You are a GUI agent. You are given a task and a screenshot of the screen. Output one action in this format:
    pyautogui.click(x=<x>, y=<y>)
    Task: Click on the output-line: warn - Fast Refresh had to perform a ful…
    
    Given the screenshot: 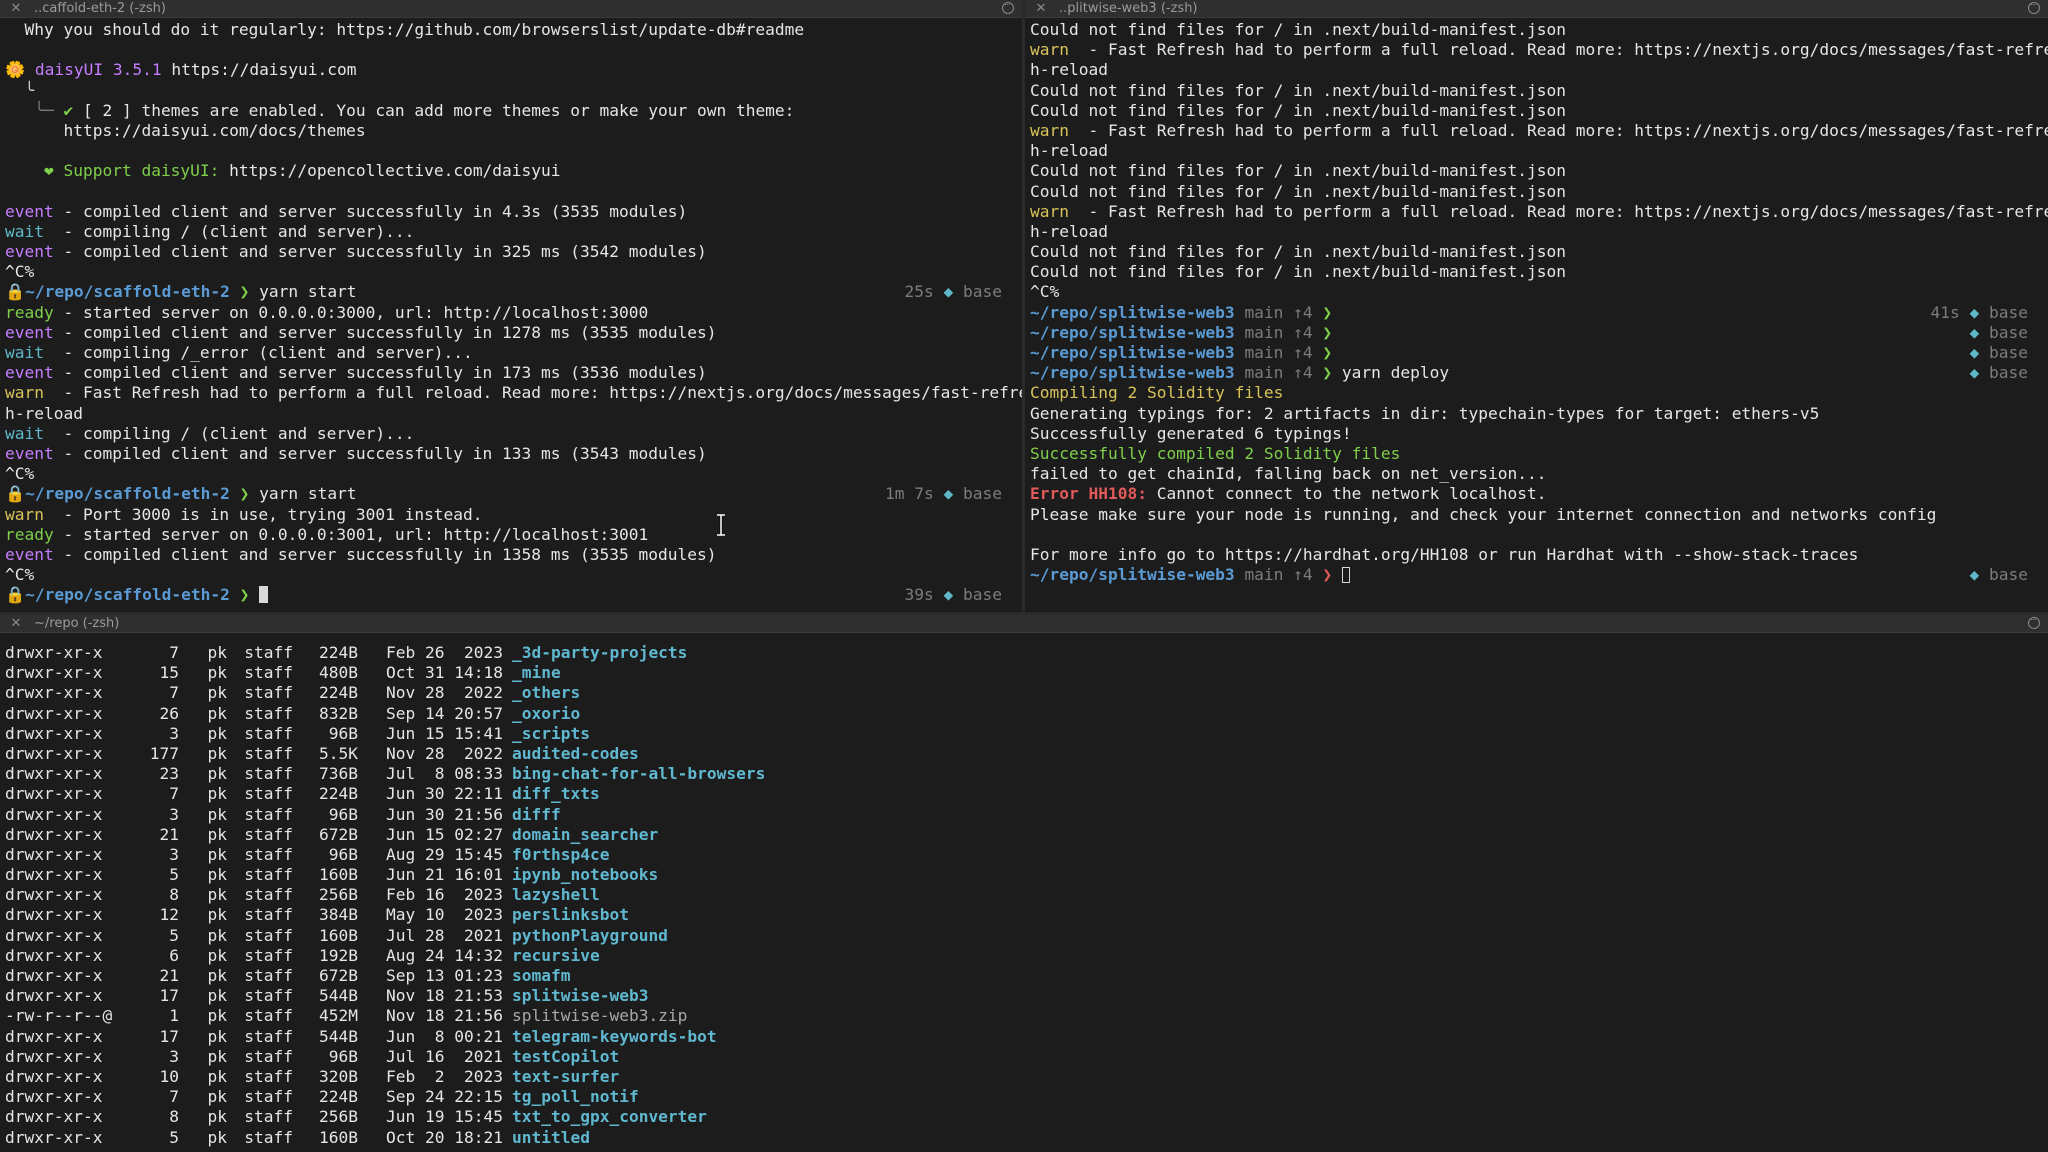 What is the action you would take?
    pyautogui.click(x=1539, y=212)
    